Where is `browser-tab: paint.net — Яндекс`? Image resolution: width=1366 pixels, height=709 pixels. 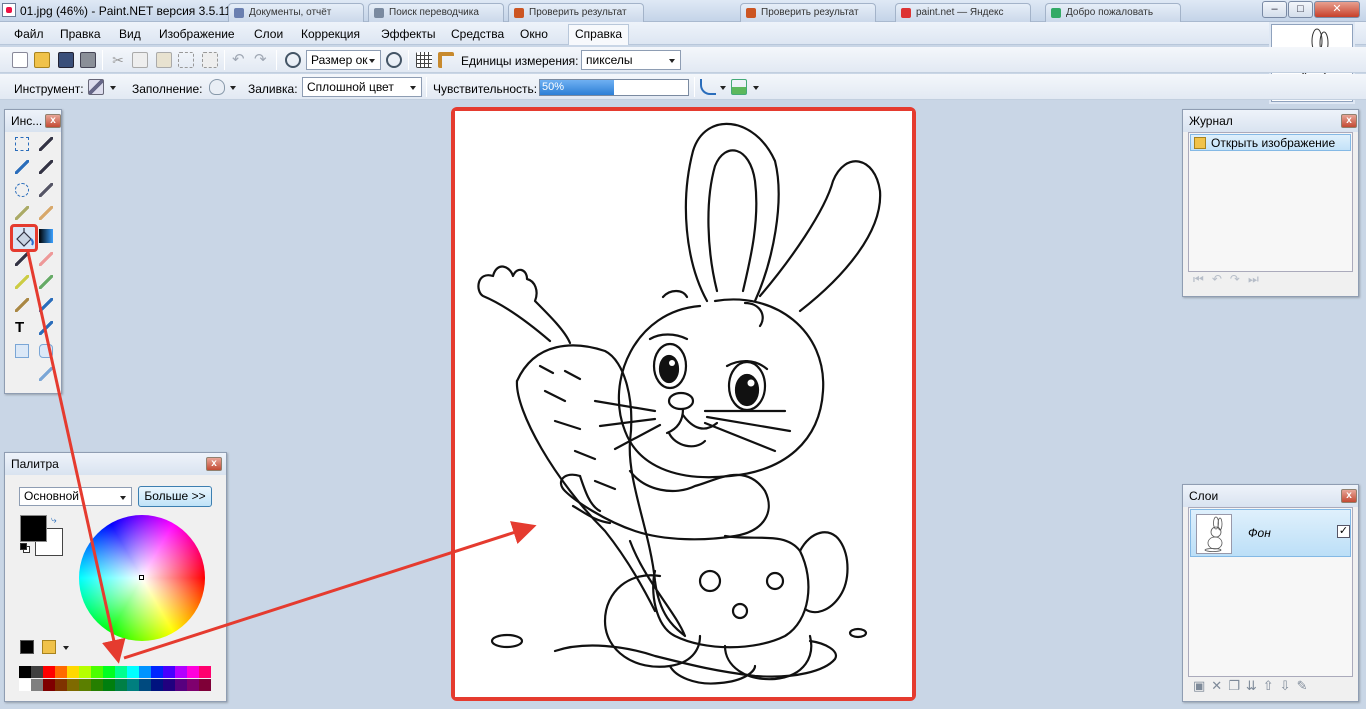
browser-tab: paint.net — Яндекс is located at coordinates (963, 12).